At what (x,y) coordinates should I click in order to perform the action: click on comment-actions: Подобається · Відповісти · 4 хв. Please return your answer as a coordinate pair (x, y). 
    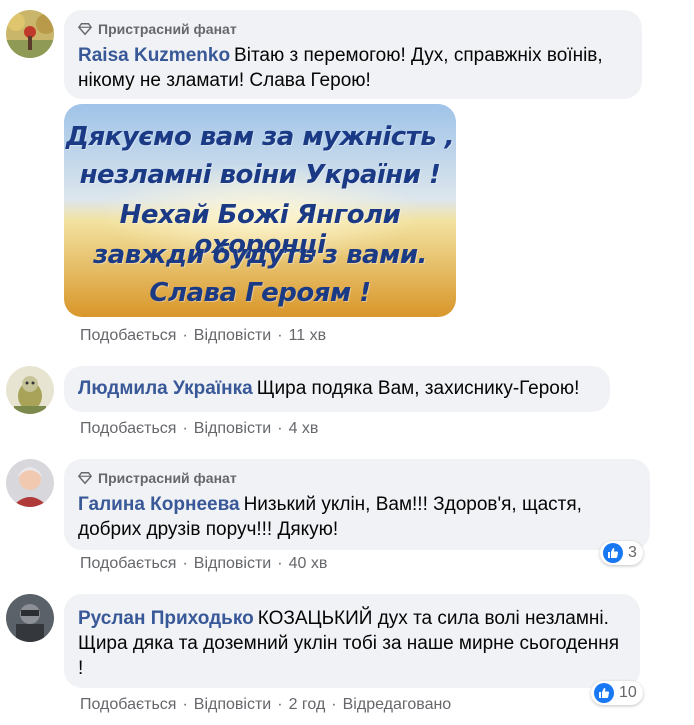
    Looking at the image, I should click on (199, 429).